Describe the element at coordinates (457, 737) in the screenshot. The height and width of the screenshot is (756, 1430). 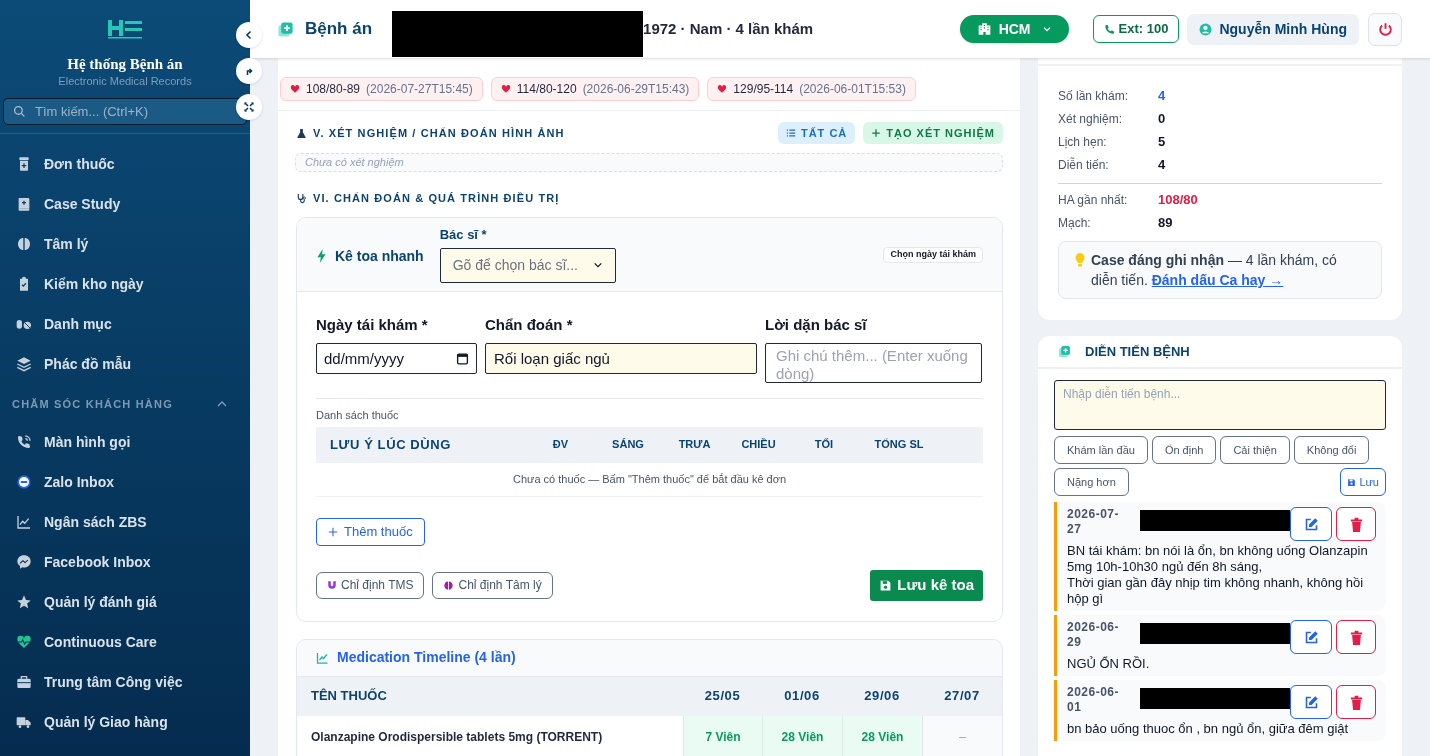
I see `drug-name: Olanzapine Orodispersible tablets 5mg (TORRENT)` at that location.